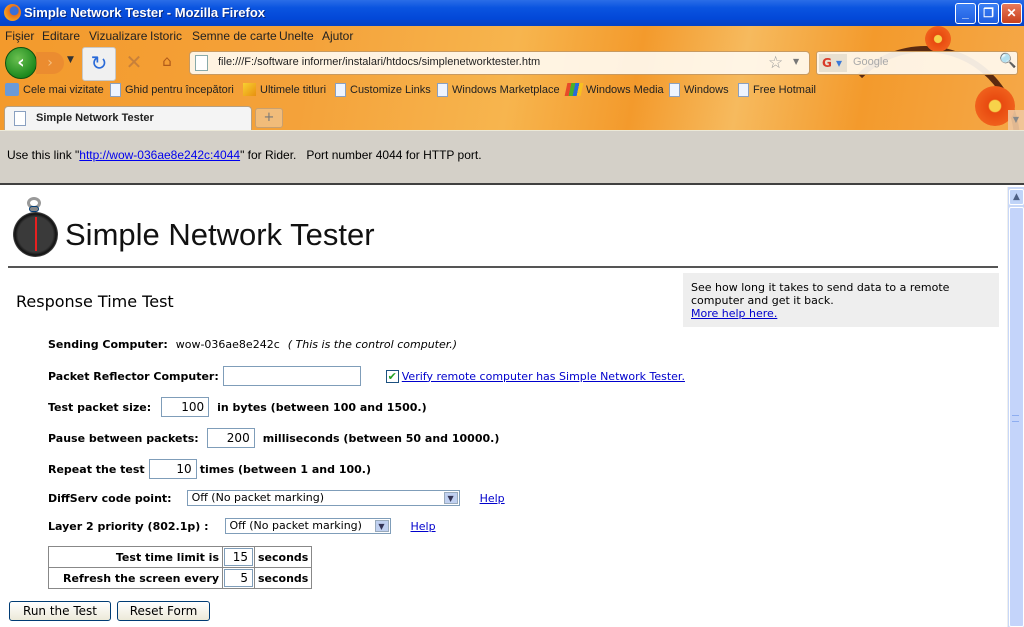  What do you see at coordinates (12, 89) in the screenshot?
I see `smart-folder-icon` at bounding box center [12, 89].